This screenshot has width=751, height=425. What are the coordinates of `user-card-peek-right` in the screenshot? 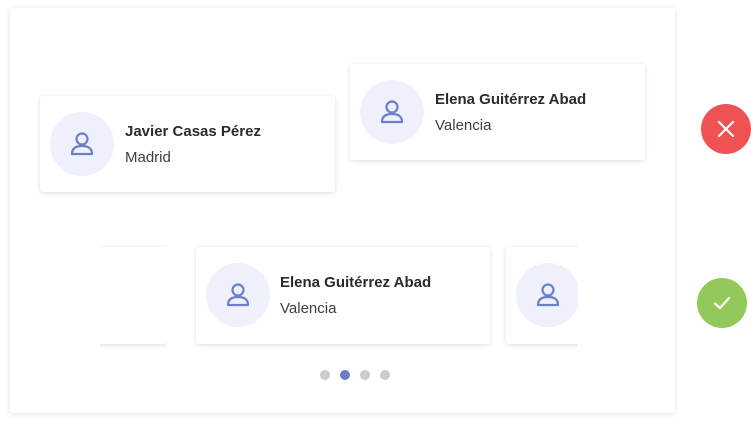 It's located at (542, 295).